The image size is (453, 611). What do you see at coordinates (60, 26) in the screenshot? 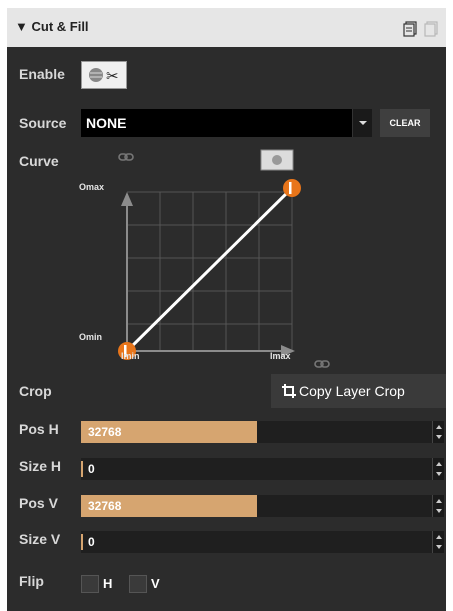
I see `panel-title-label: Cut & Fill` at bounding box center [60, 26].